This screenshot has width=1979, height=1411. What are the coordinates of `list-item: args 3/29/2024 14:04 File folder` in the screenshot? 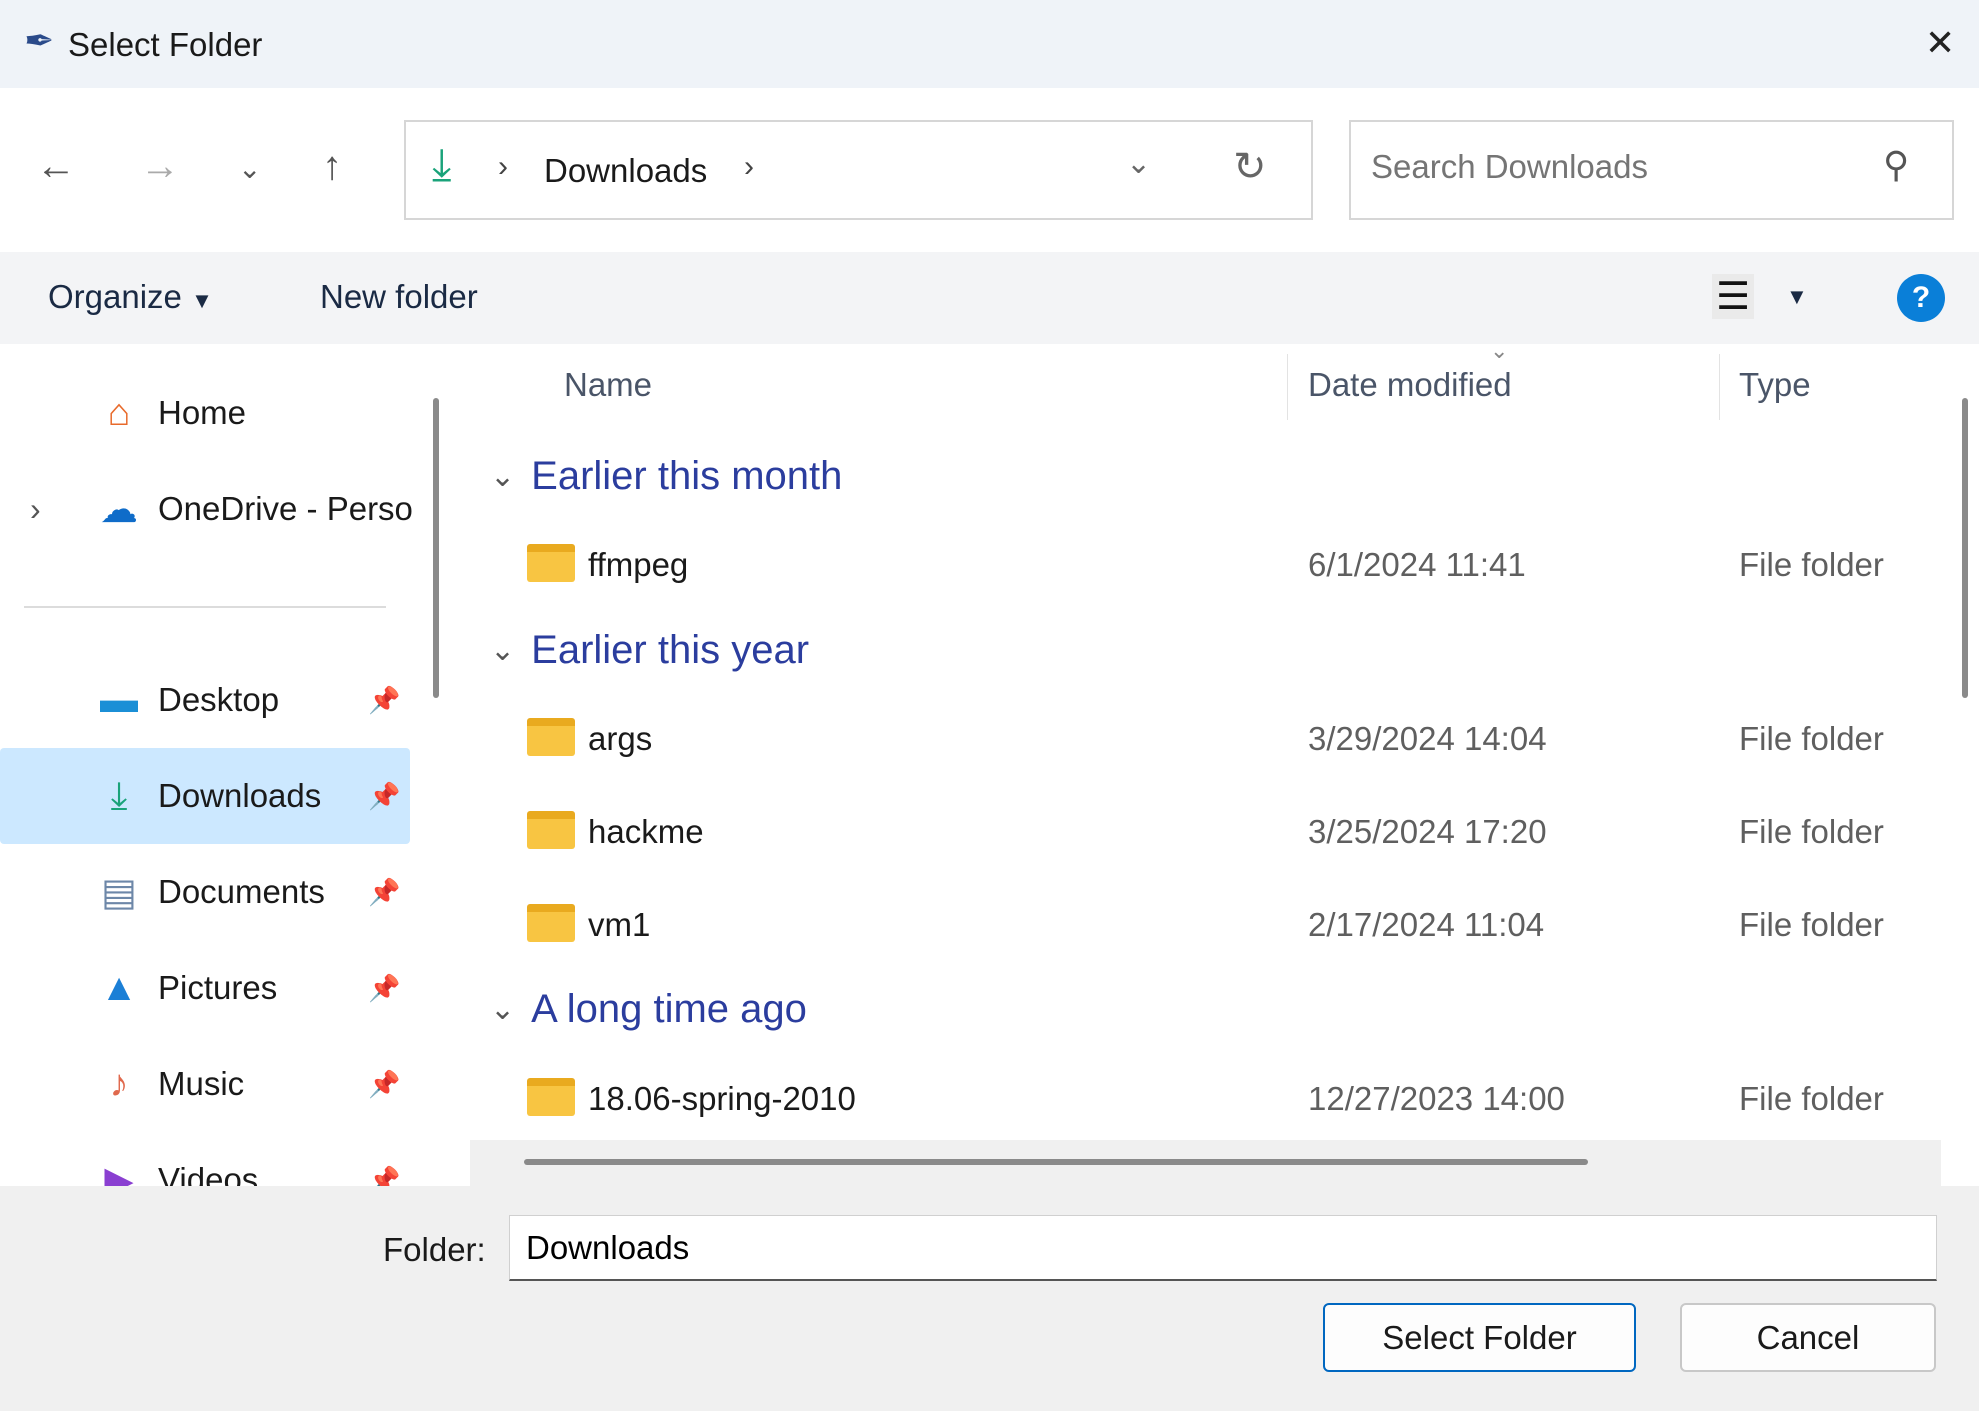 It's located at (1205, 740).